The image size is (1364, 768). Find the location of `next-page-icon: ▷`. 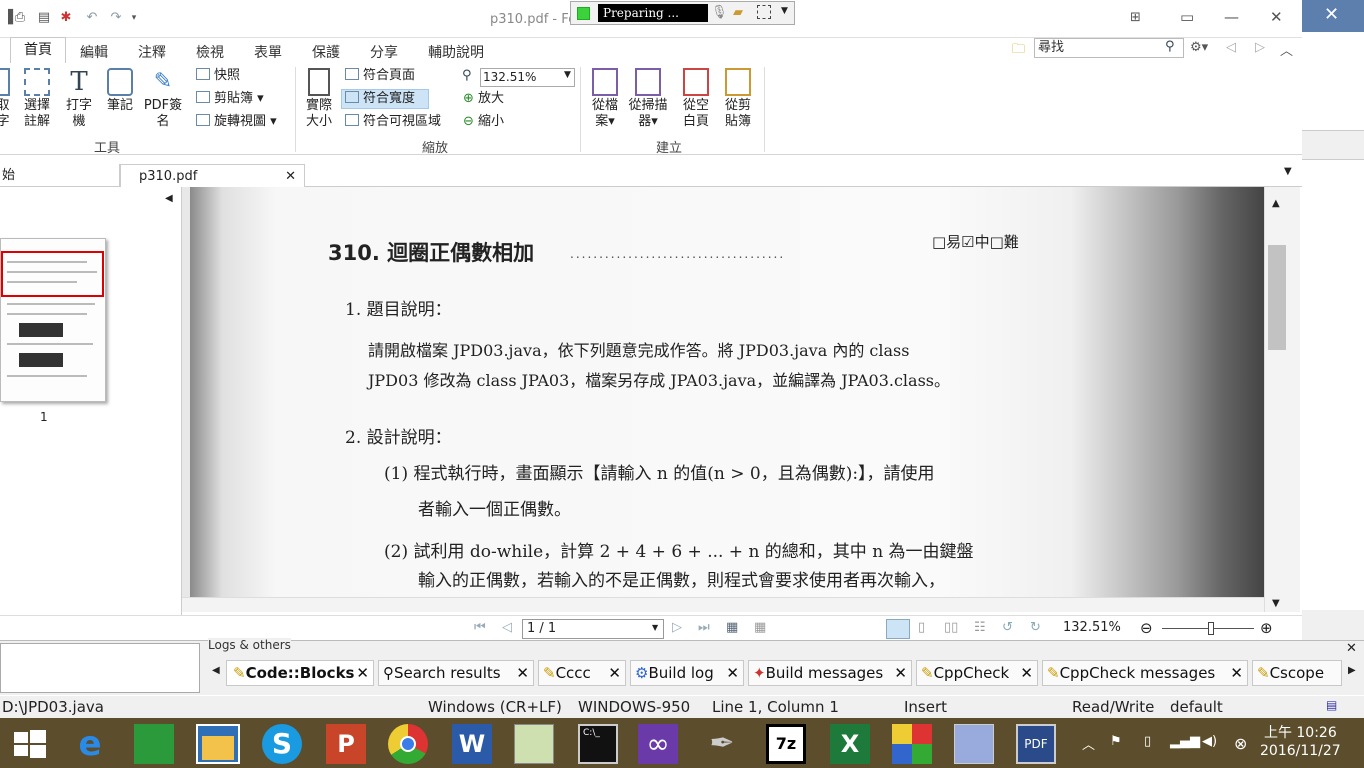

next-page-icon: ▷ is located at coordinates (677, 627).